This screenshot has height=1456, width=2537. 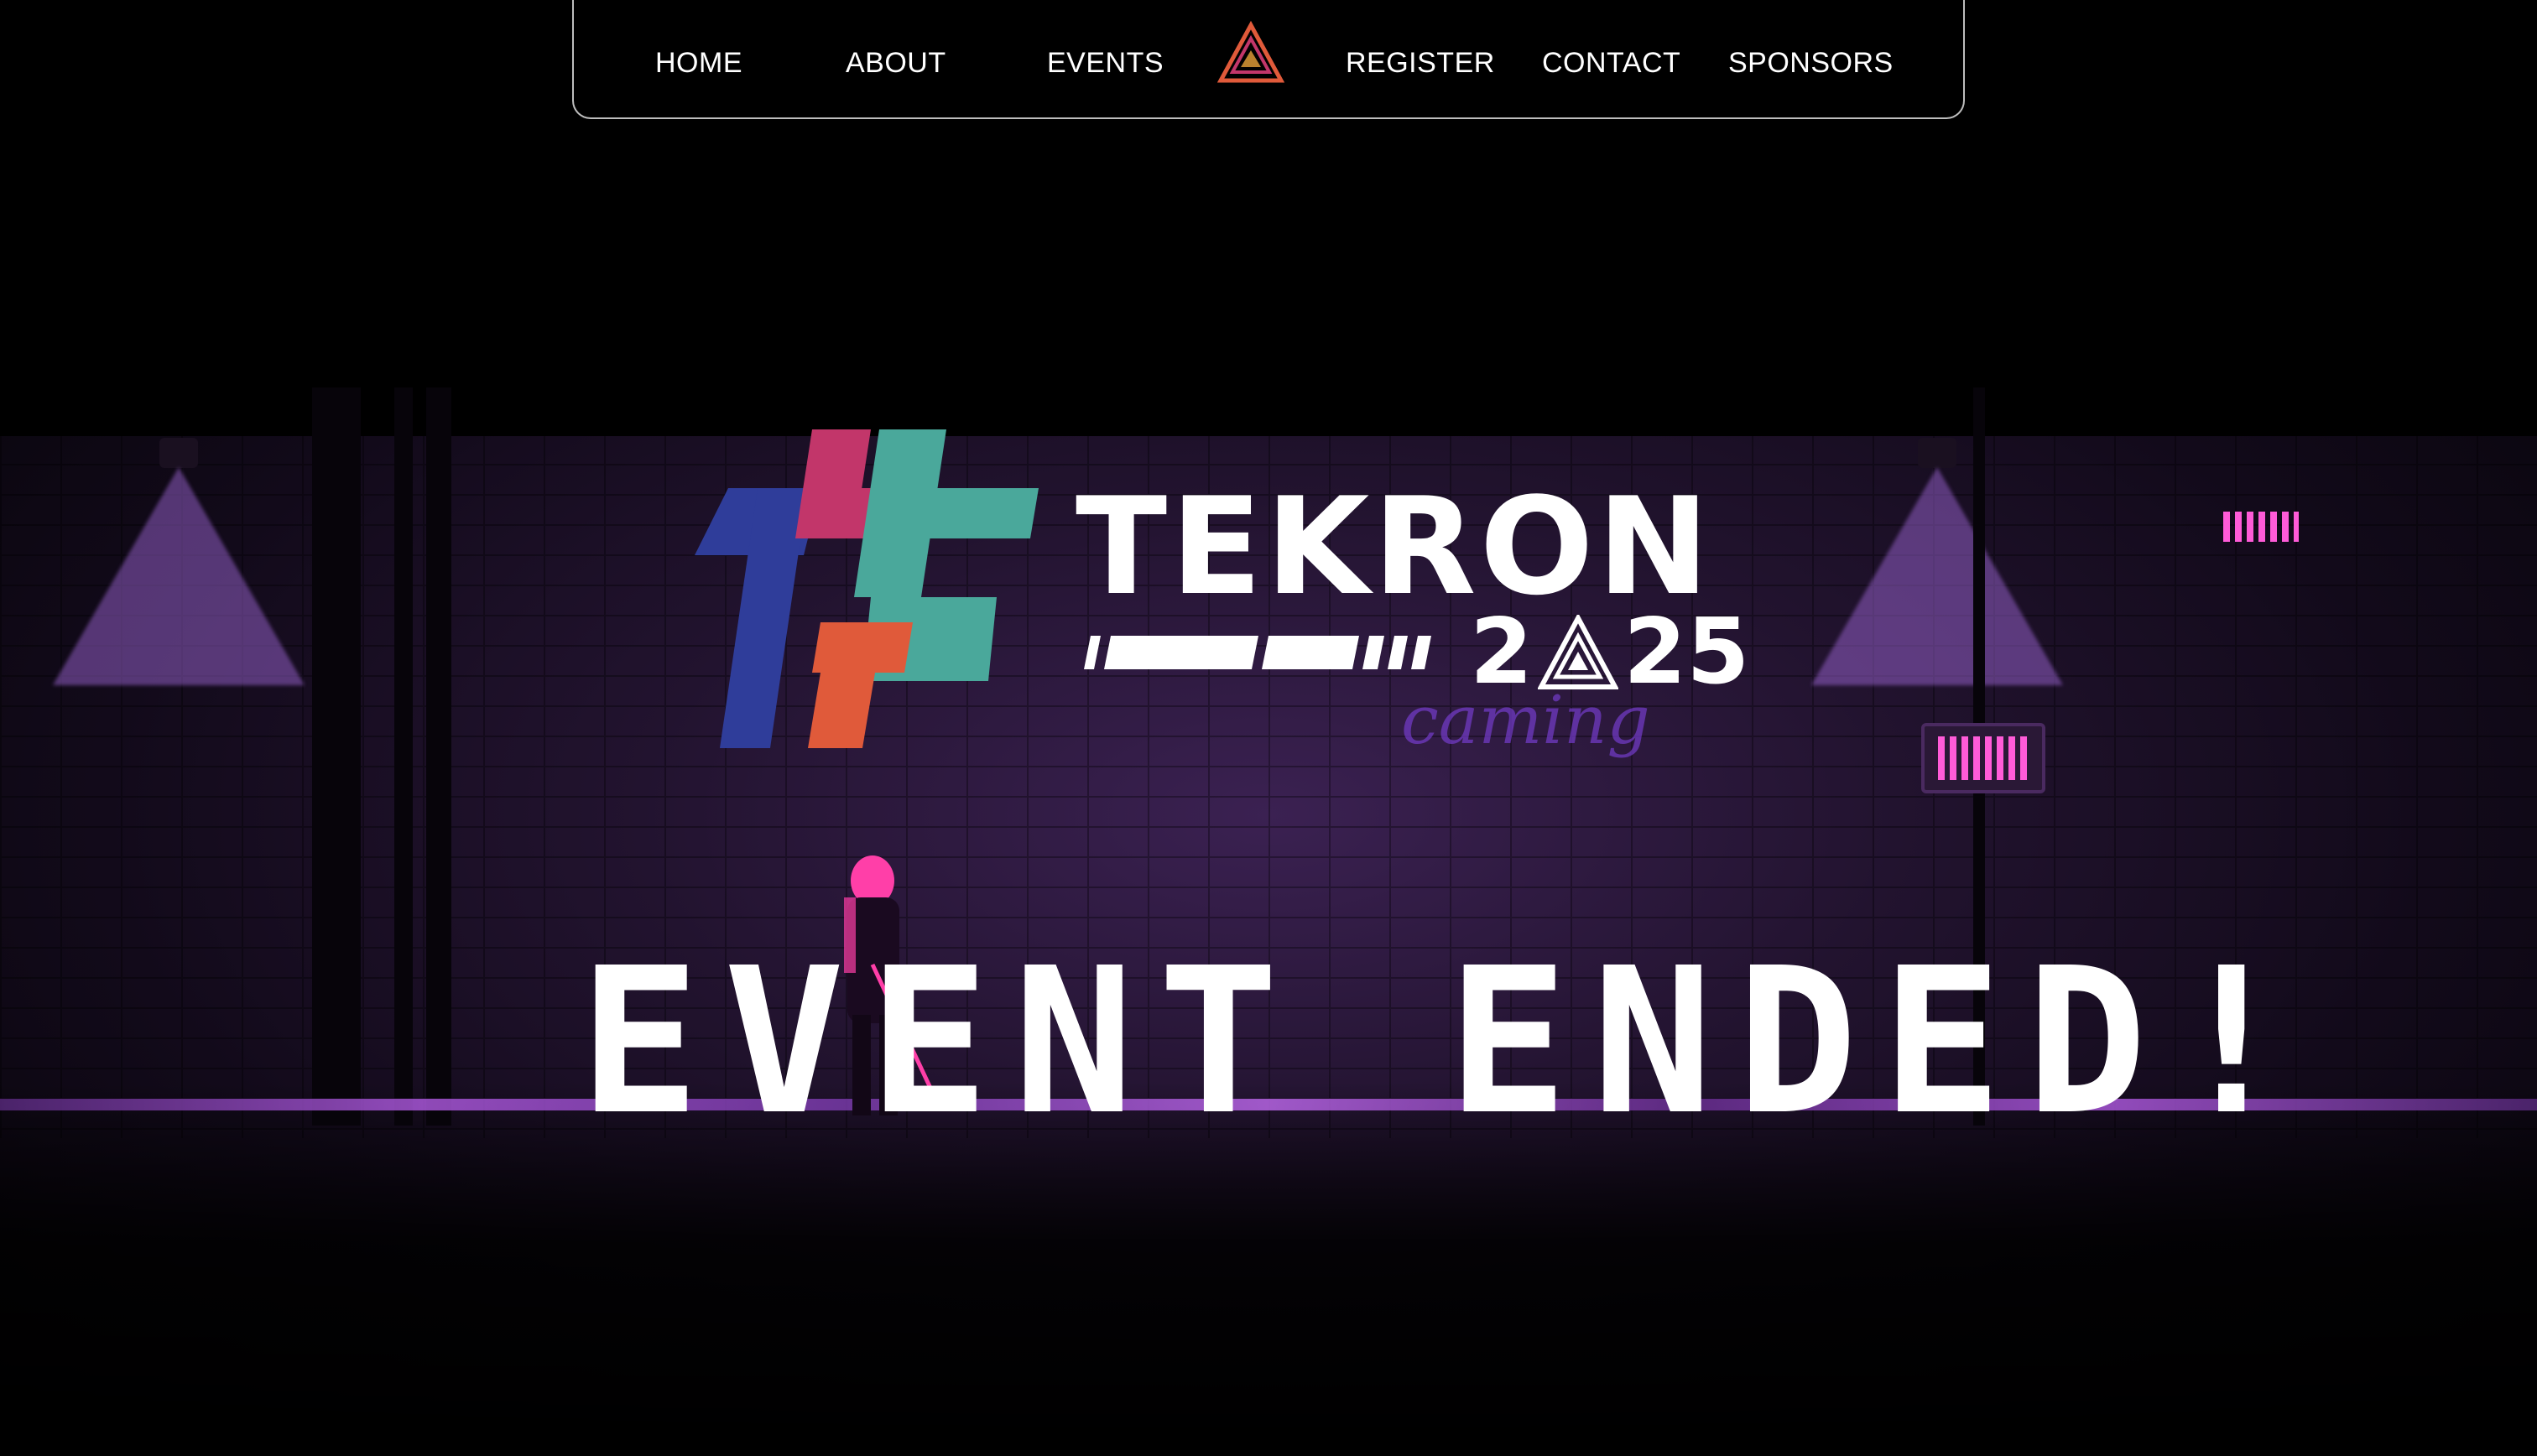 I want to click on nav-about-link: ABOUT, so click(x=896, y=64).